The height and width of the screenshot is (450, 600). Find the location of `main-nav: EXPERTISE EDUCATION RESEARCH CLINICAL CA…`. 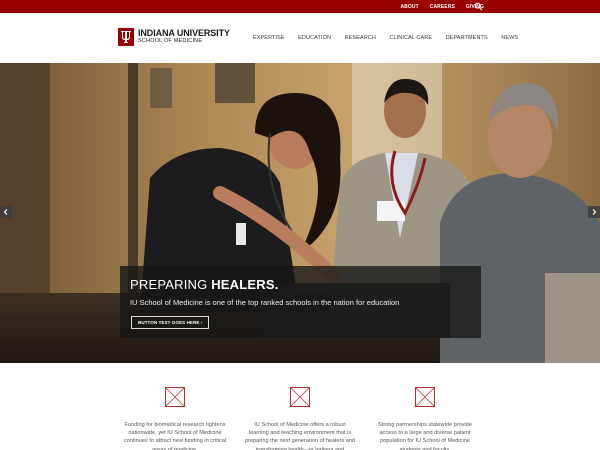

main-nav: EXPERTISE EDUCATION RESEARCH CLINICAL CA… is located at coordinates (392, 38).